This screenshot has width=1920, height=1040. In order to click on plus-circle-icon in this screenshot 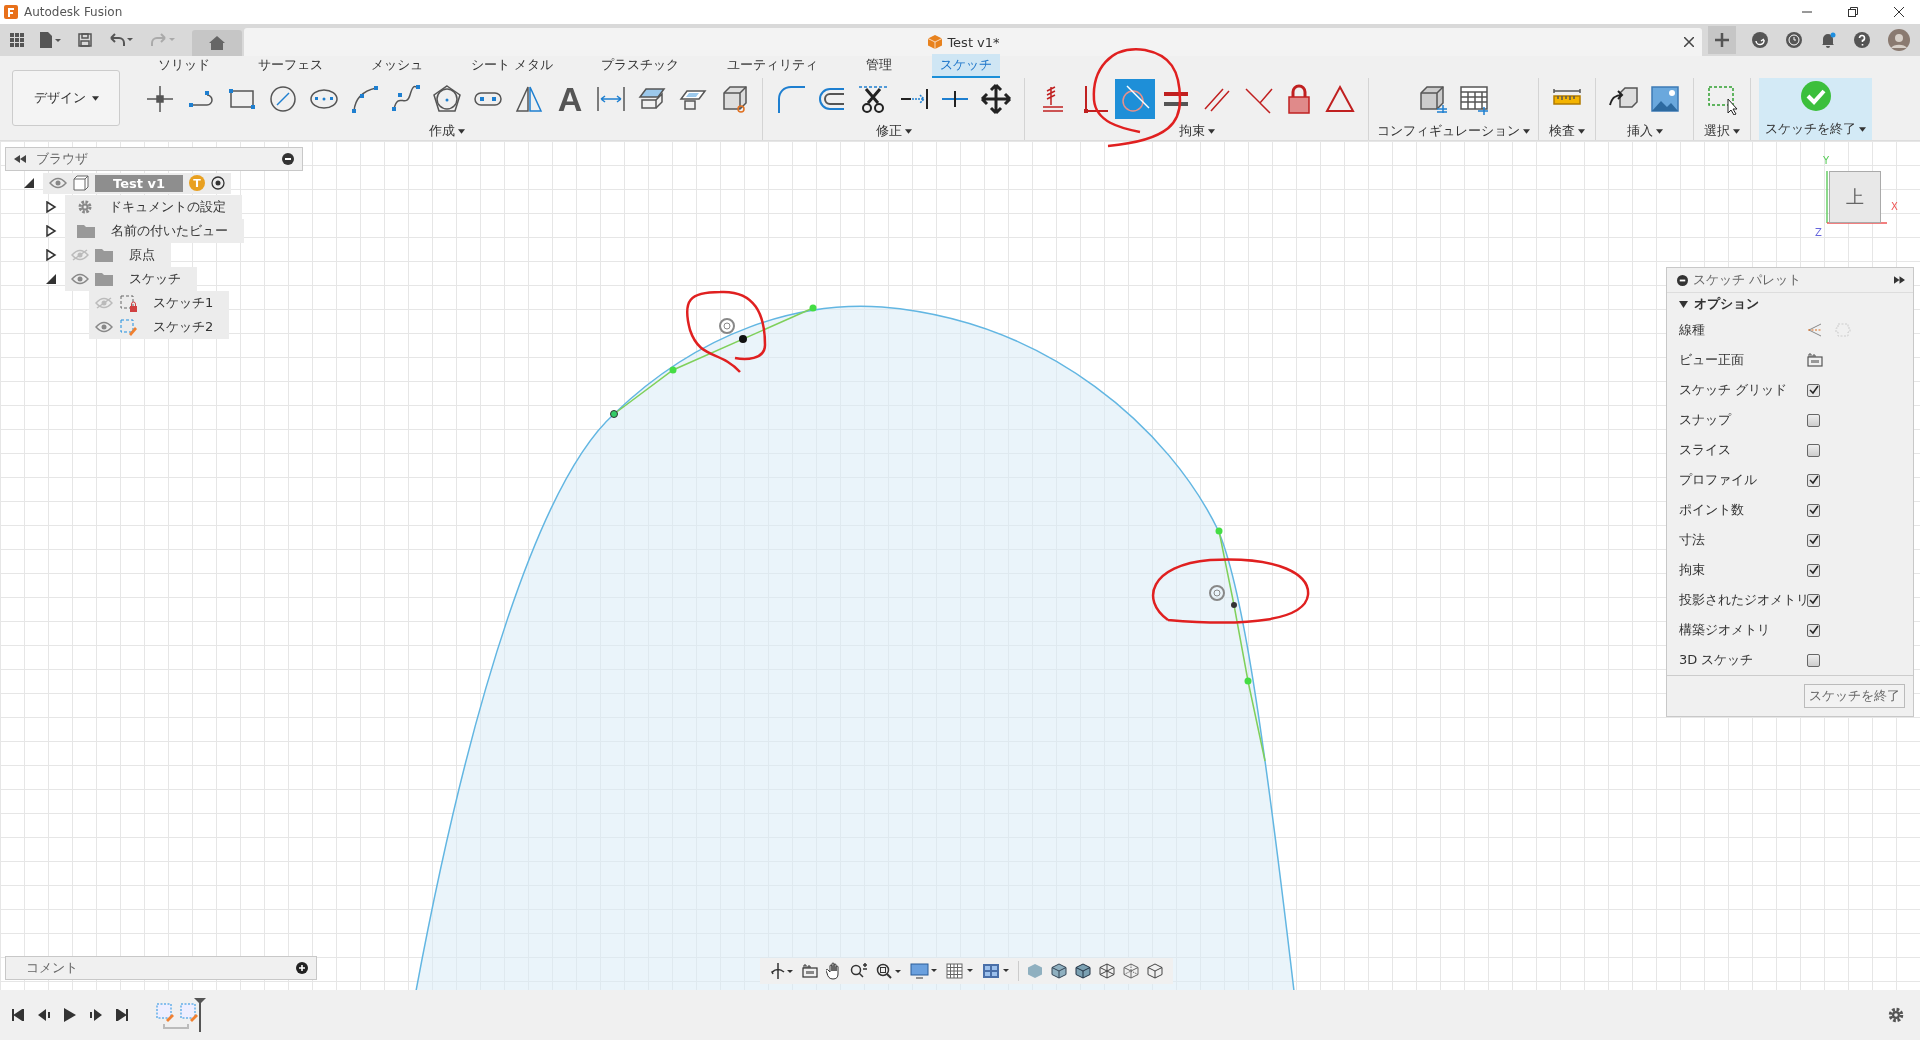, I will do `click(302, 968)`.